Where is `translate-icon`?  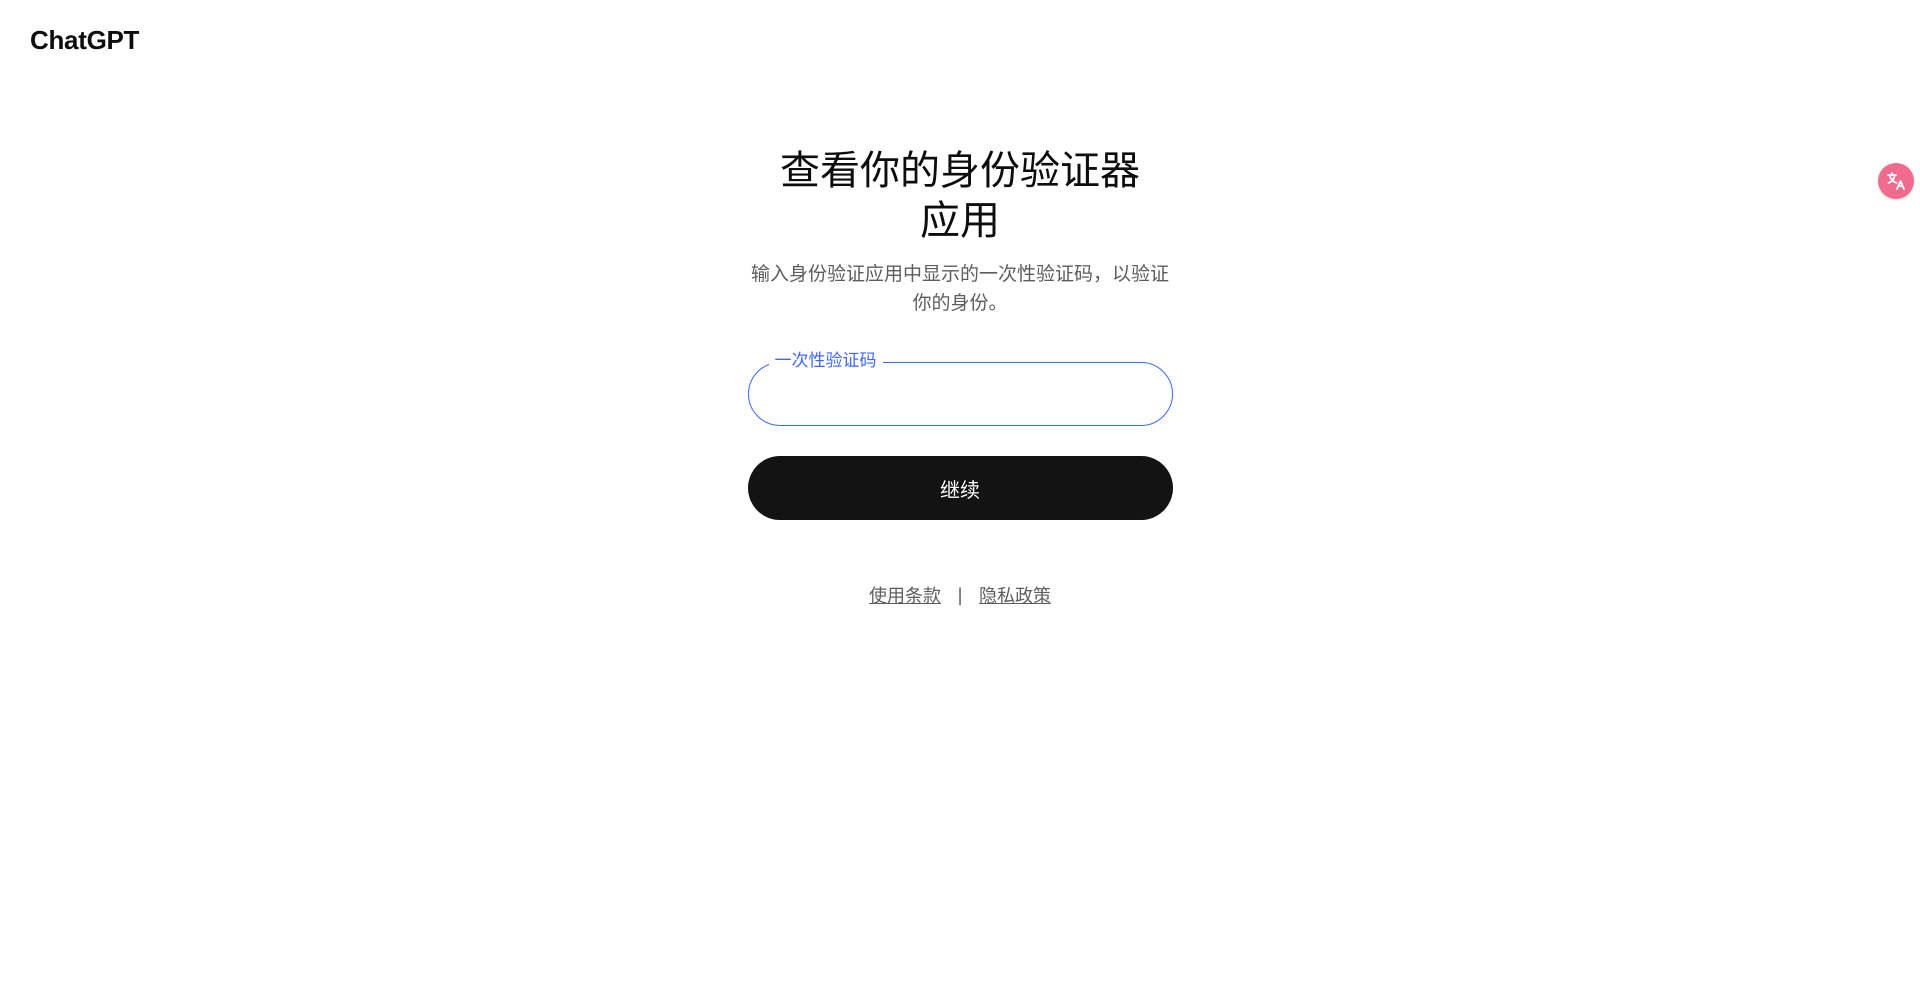 translate-icon is located at coordinates (1896, 181).